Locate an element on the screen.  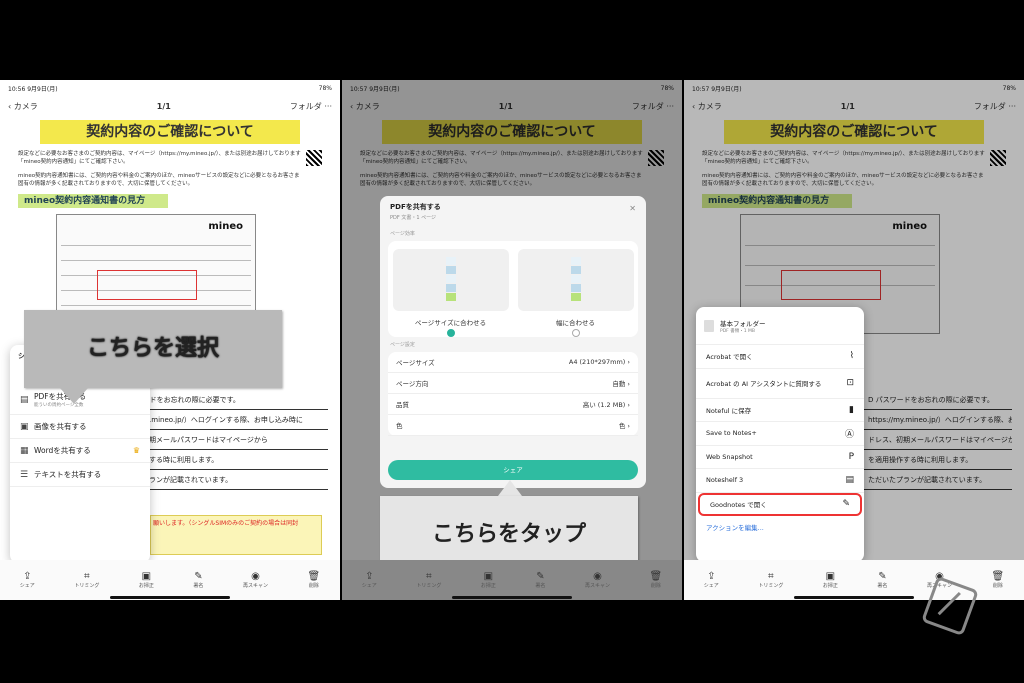
folder-button: フォルダ is located at coordinates (306, 106).